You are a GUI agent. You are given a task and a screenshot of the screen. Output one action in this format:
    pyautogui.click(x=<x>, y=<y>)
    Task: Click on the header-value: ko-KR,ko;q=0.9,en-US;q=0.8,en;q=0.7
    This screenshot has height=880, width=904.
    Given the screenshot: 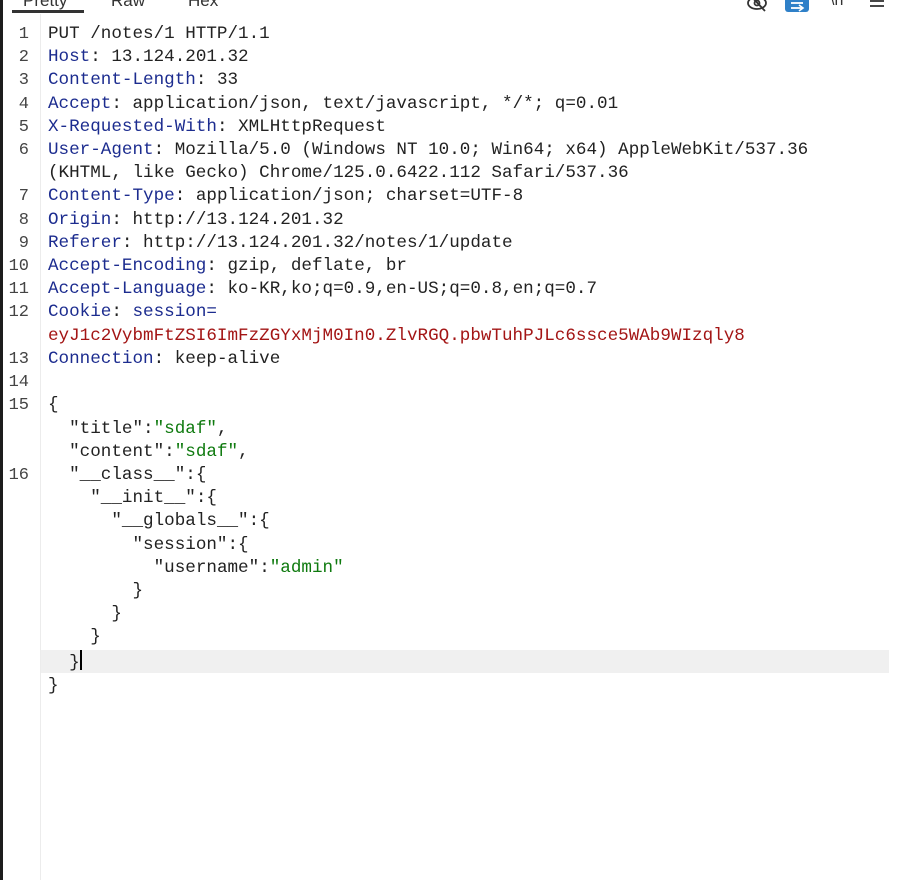 What is the action you would take?
    pyautogui.click(x=412, y=289)
    